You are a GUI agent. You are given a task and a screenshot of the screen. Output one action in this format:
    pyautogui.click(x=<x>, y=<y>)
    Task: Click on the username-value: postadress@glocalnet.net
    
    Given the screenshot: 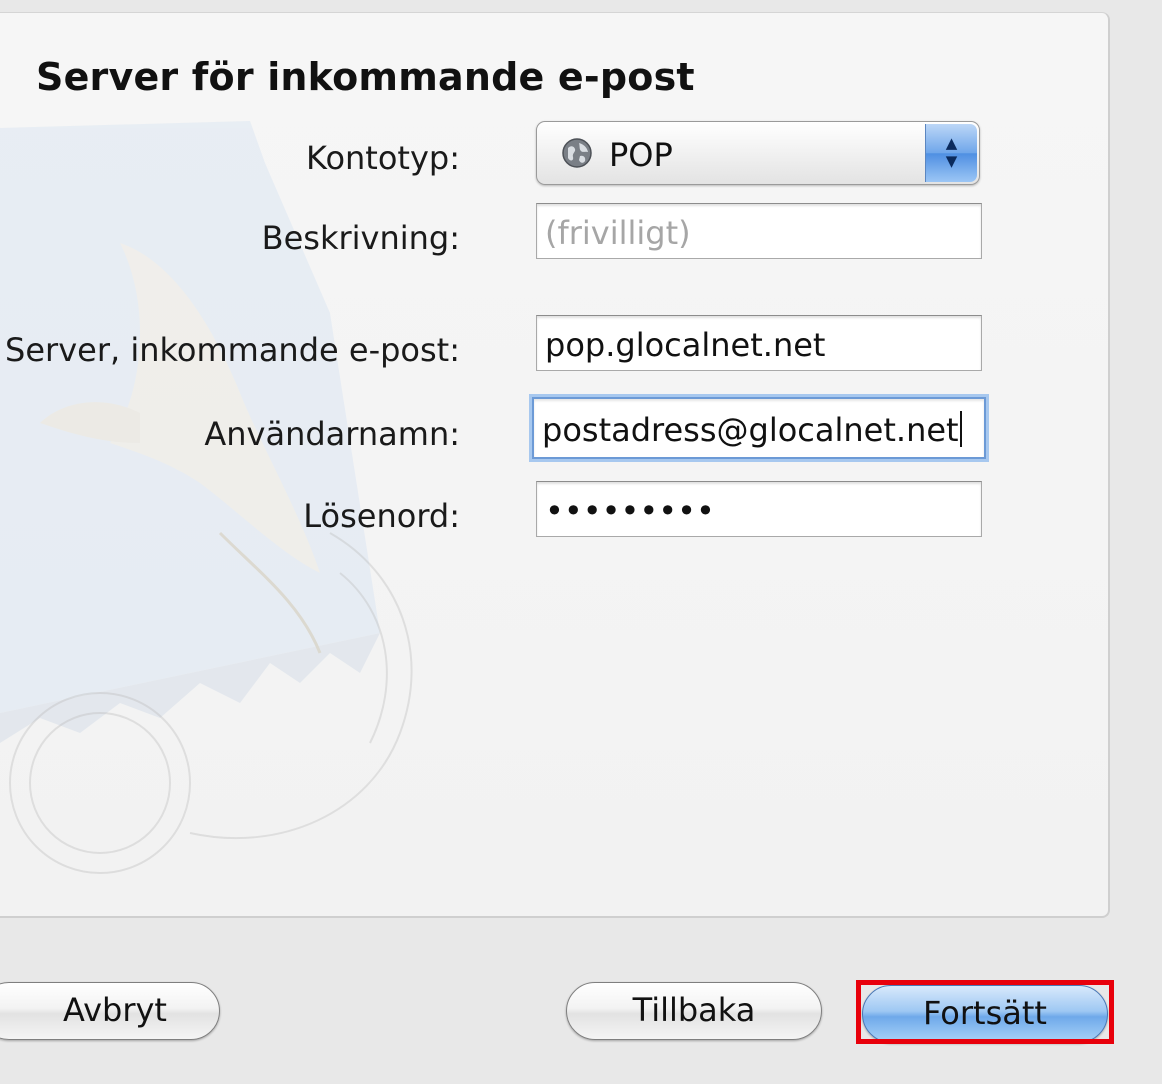 What is the action you would take?
    pyautogui.click(x=750, y=430)
    